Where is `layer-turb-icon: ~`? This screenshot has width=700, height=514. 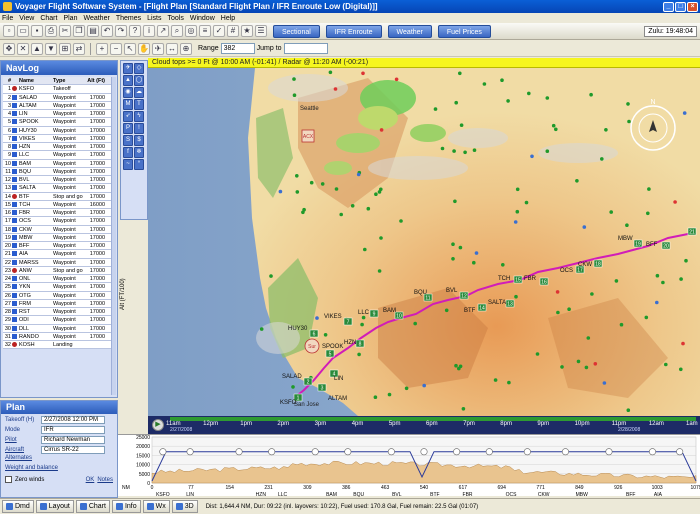
layer-turb-icon: ~ is located at coordinates (128, 164).